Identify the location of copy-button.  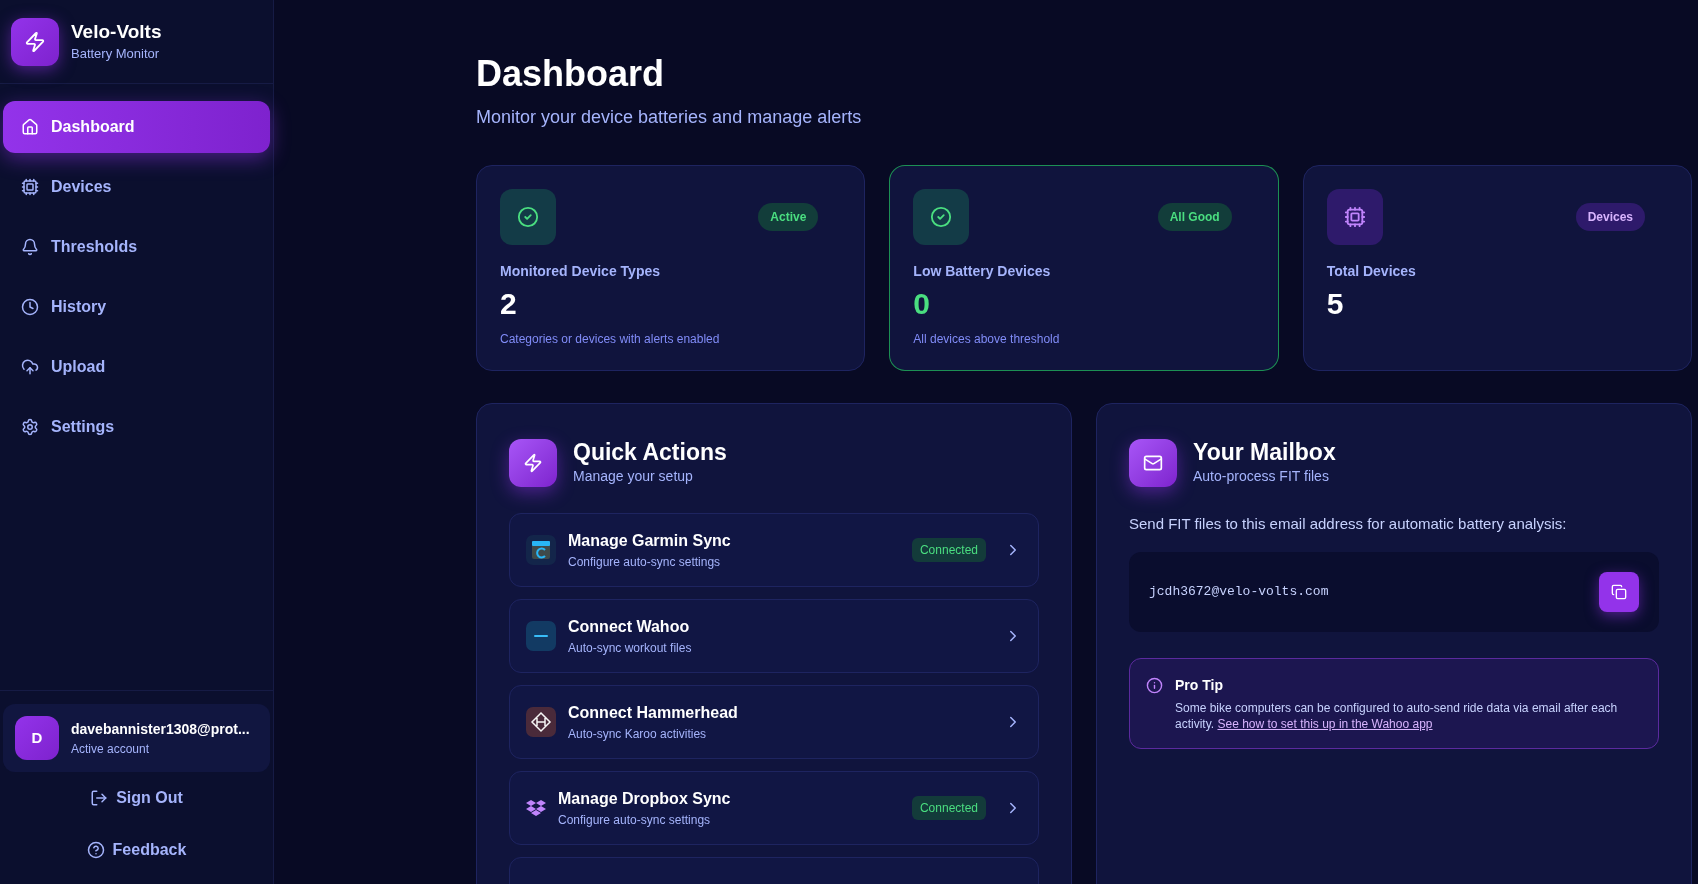
(1619, 591).